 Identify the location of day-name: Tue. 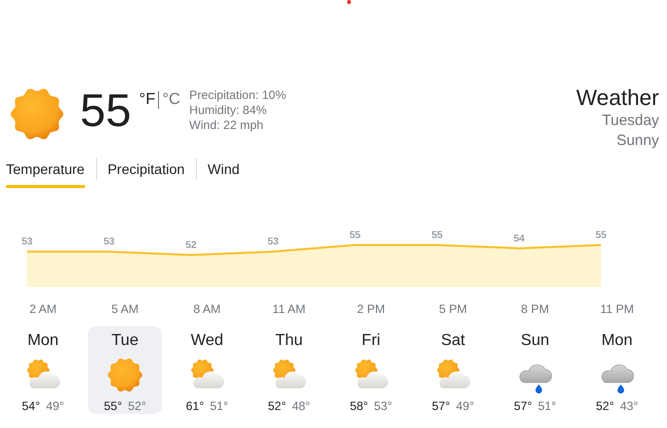
(125, 341).